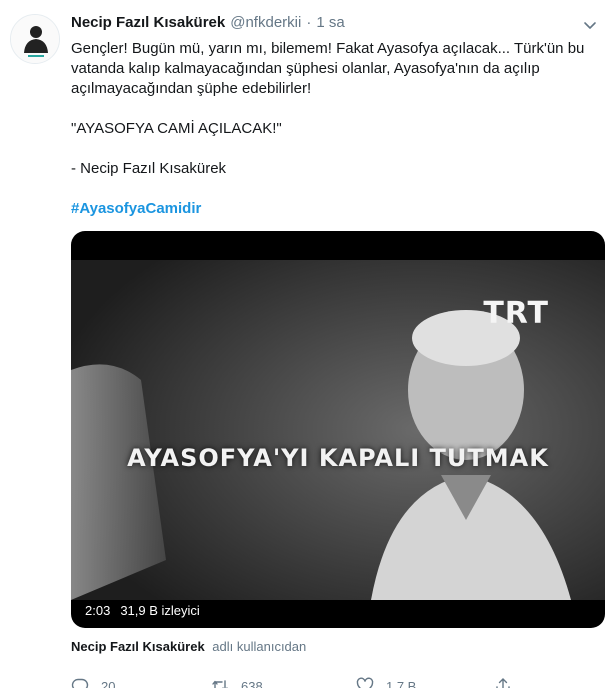 The width and height of the screenshot is (614, 688). I want to click on heart-icon, so click(365, 682).